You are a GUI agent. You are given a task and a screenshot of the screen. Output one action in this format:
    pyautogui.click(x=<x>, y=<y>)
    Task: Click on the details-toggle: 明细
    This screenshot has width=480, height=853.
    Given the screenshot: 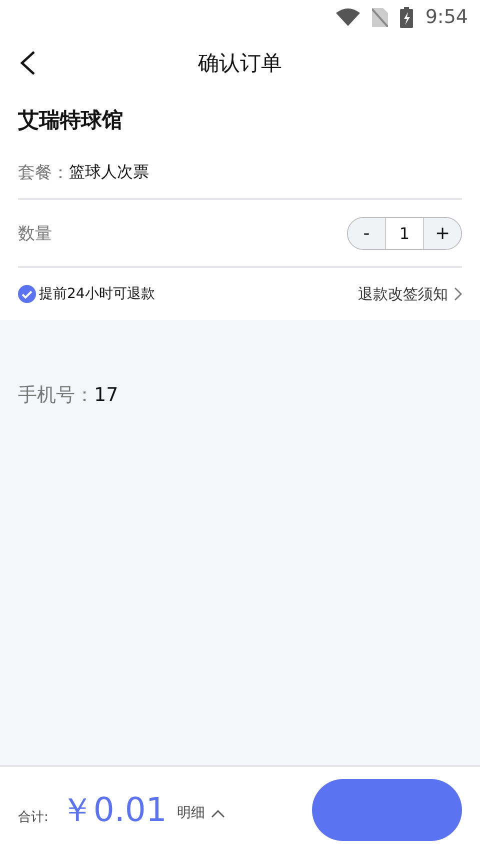 What is the action you would take?
    pyautogui.click(x=200, y=813)
    